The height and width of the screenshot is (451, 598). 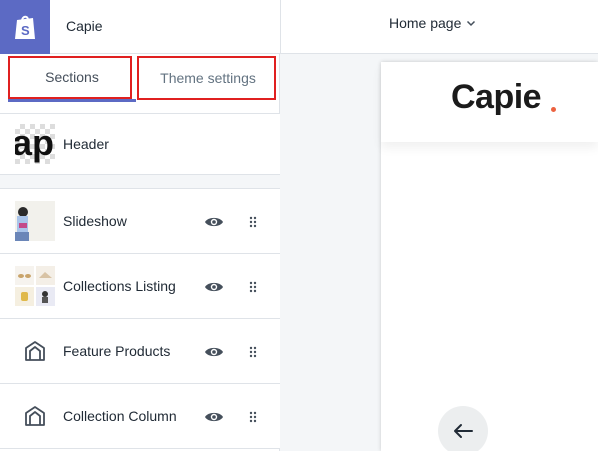 I want to click on slideshow-thumbnail, so click(x=35, y=221).